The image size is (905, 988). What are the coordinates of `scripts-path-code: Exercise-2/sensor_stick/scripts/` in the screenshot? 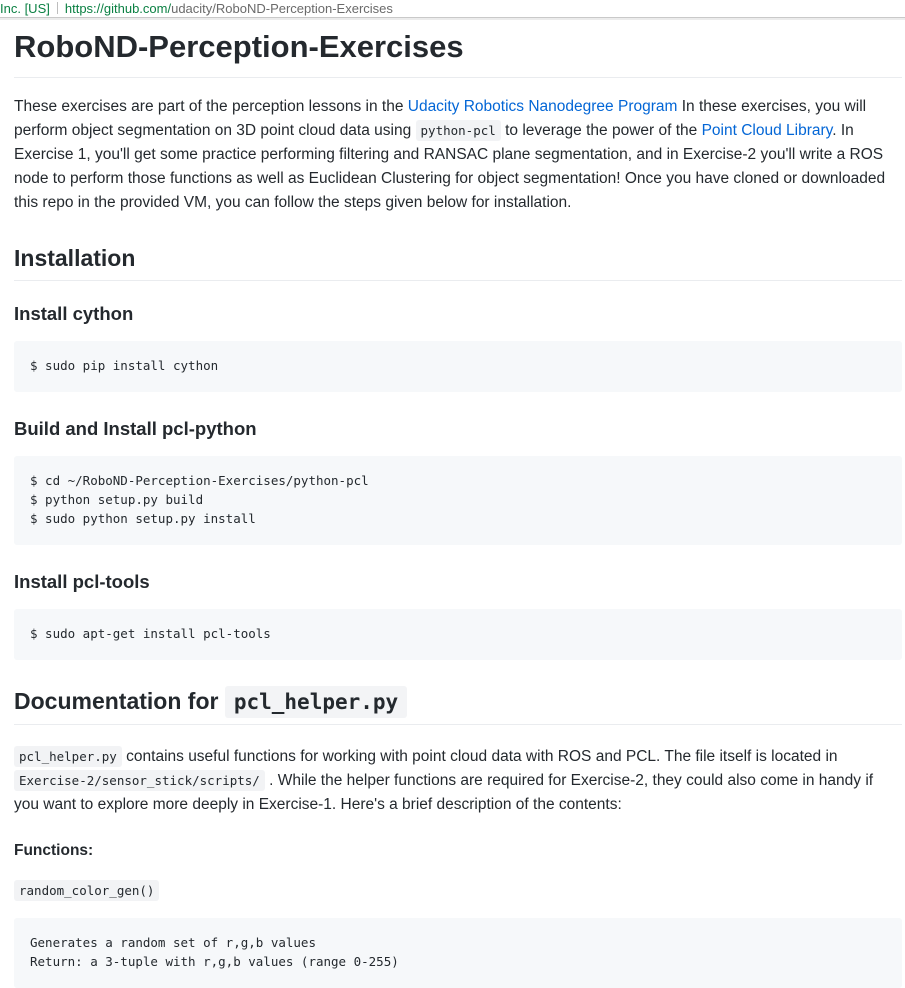 It's located at (139, 780).